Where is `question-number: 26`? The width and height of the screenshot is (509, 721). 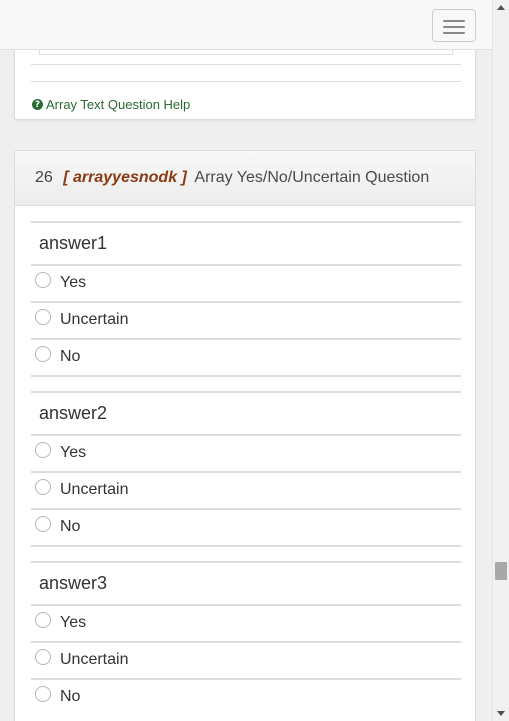
question-number: 26 is located at coordinates (44, 177).